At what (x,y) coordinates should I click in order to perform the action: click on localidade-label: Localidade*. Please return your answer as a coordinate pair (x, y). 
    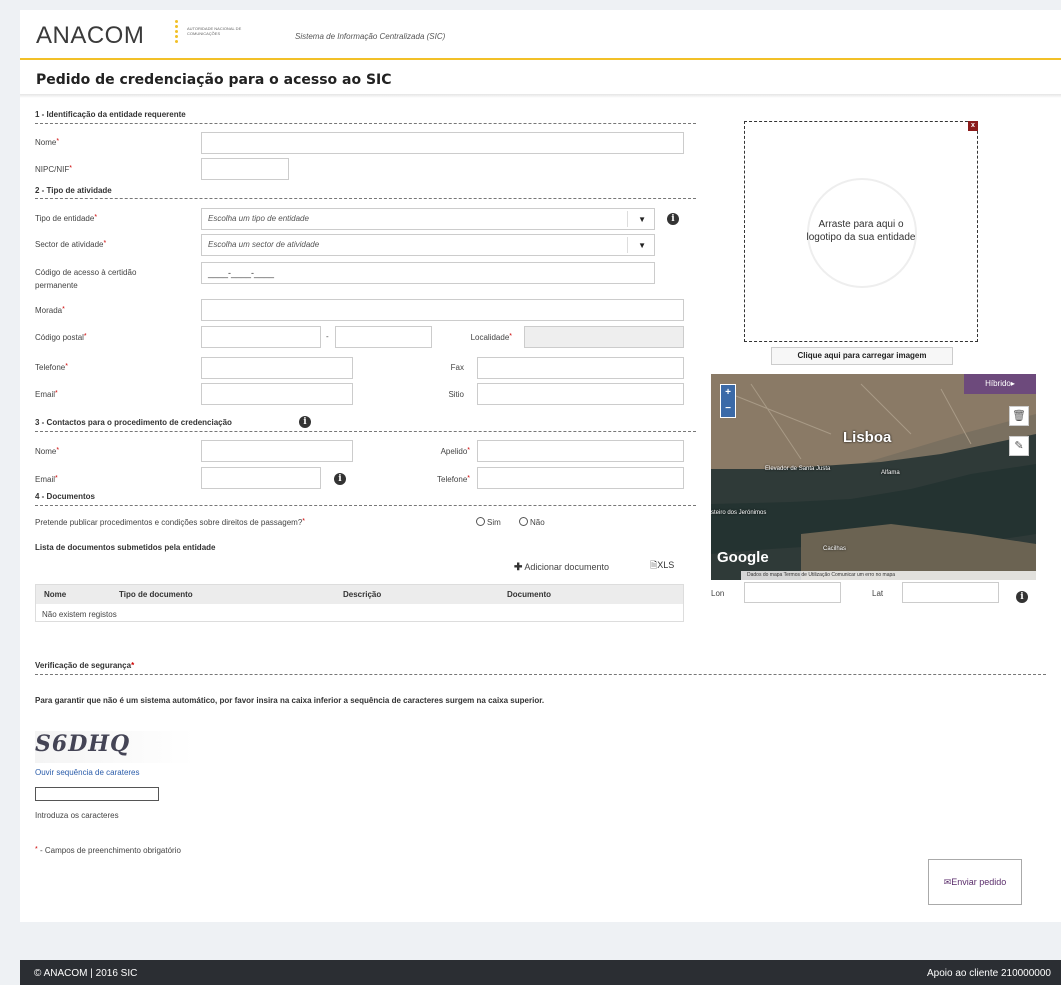
    Looking at the image, I should click on (491, 337).